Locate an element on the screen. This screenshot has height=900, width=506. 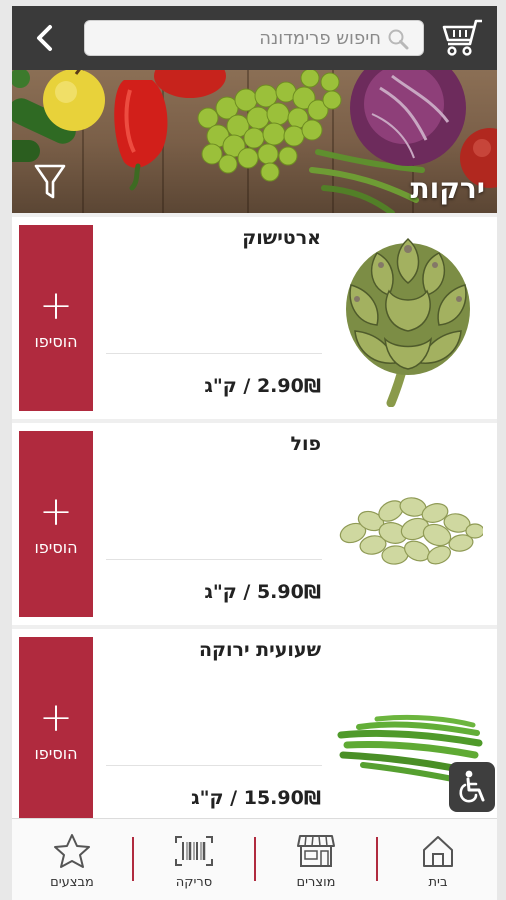
search-input is located at coordinates (241, 38).